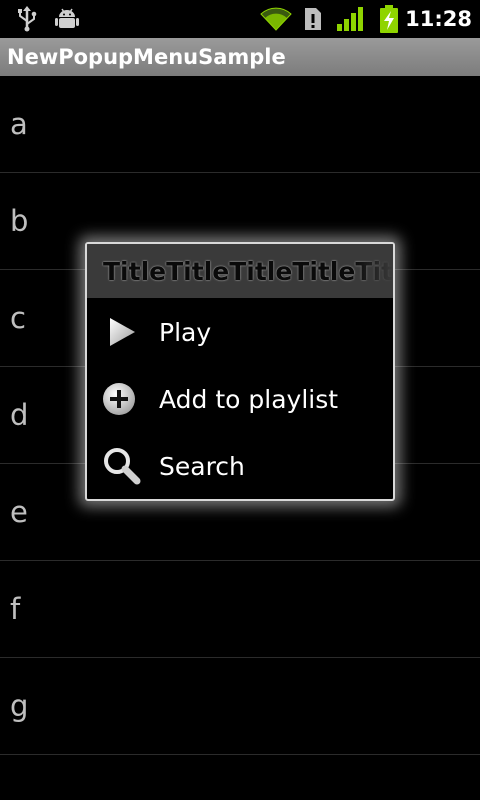 The image size is (480, 800). I want to click on android-debug-icon, so click(67, 19).